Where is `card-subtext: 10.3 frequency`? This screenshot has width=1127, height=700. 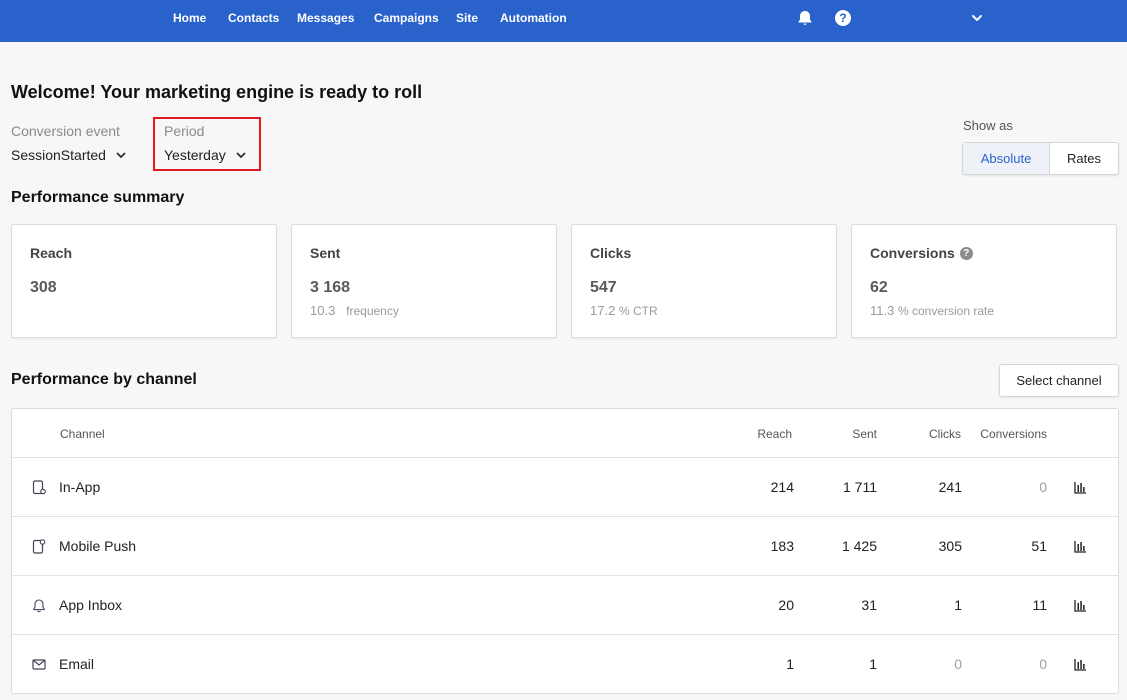 card-subtext: 10.3 frequency is located at coordinates (354, 310).